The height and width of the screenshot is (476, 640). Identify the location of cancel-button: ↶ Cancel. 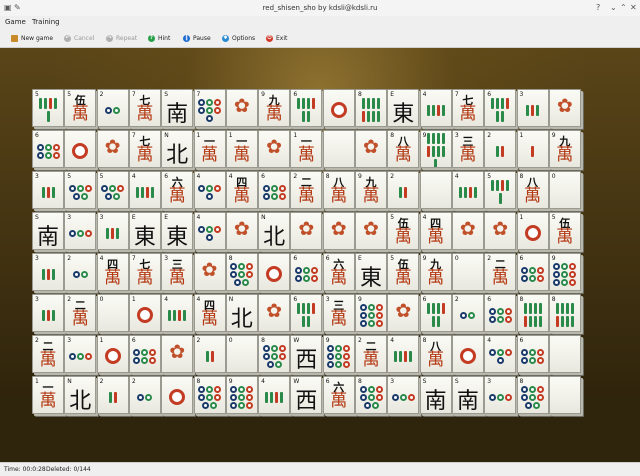
(79, 38).